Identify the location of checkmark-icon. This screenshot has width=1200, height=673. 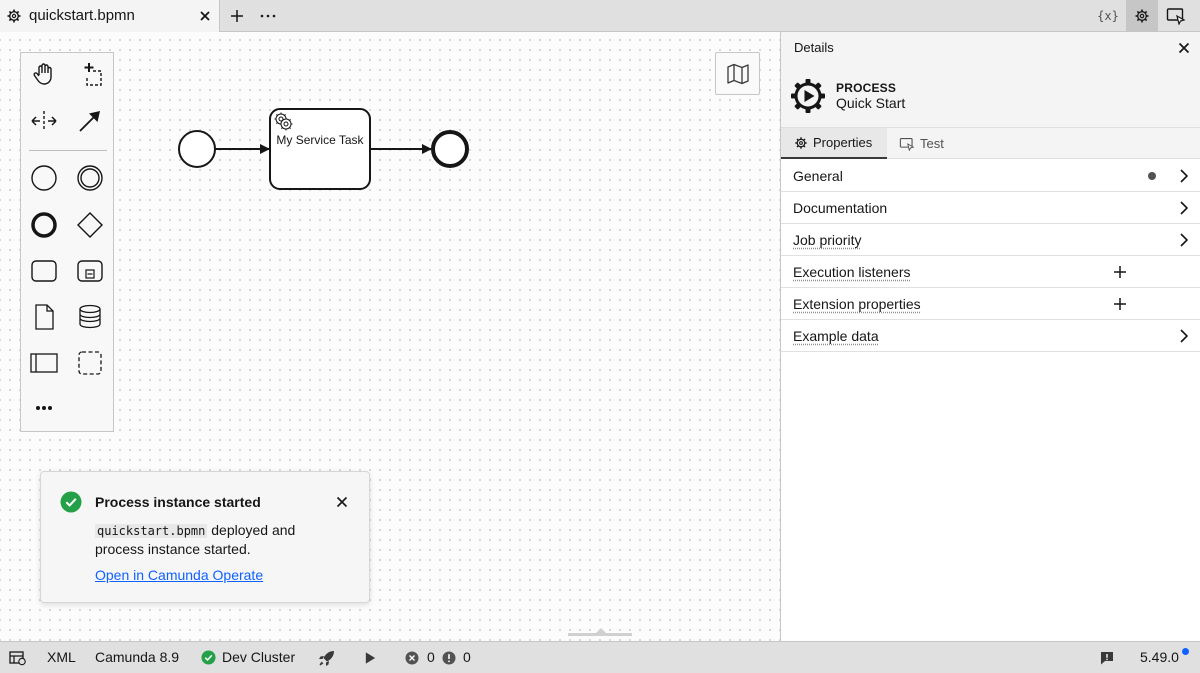
(71, 502).